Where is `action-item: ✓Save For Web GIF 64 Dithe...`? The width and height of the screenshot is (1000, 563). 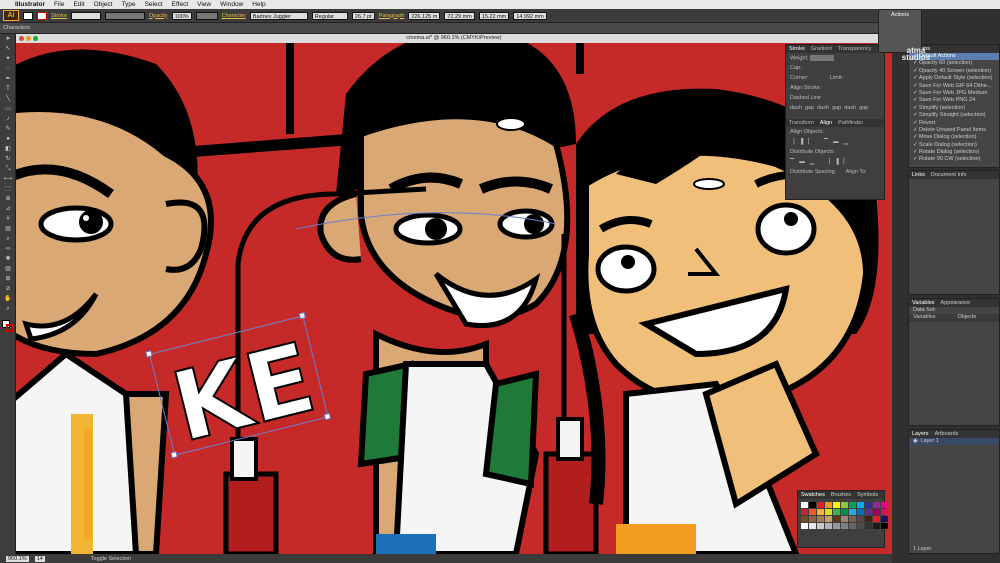 action-item: ✓Save For Web GIF 64 Dithe... is located at coordinates (954, 86).